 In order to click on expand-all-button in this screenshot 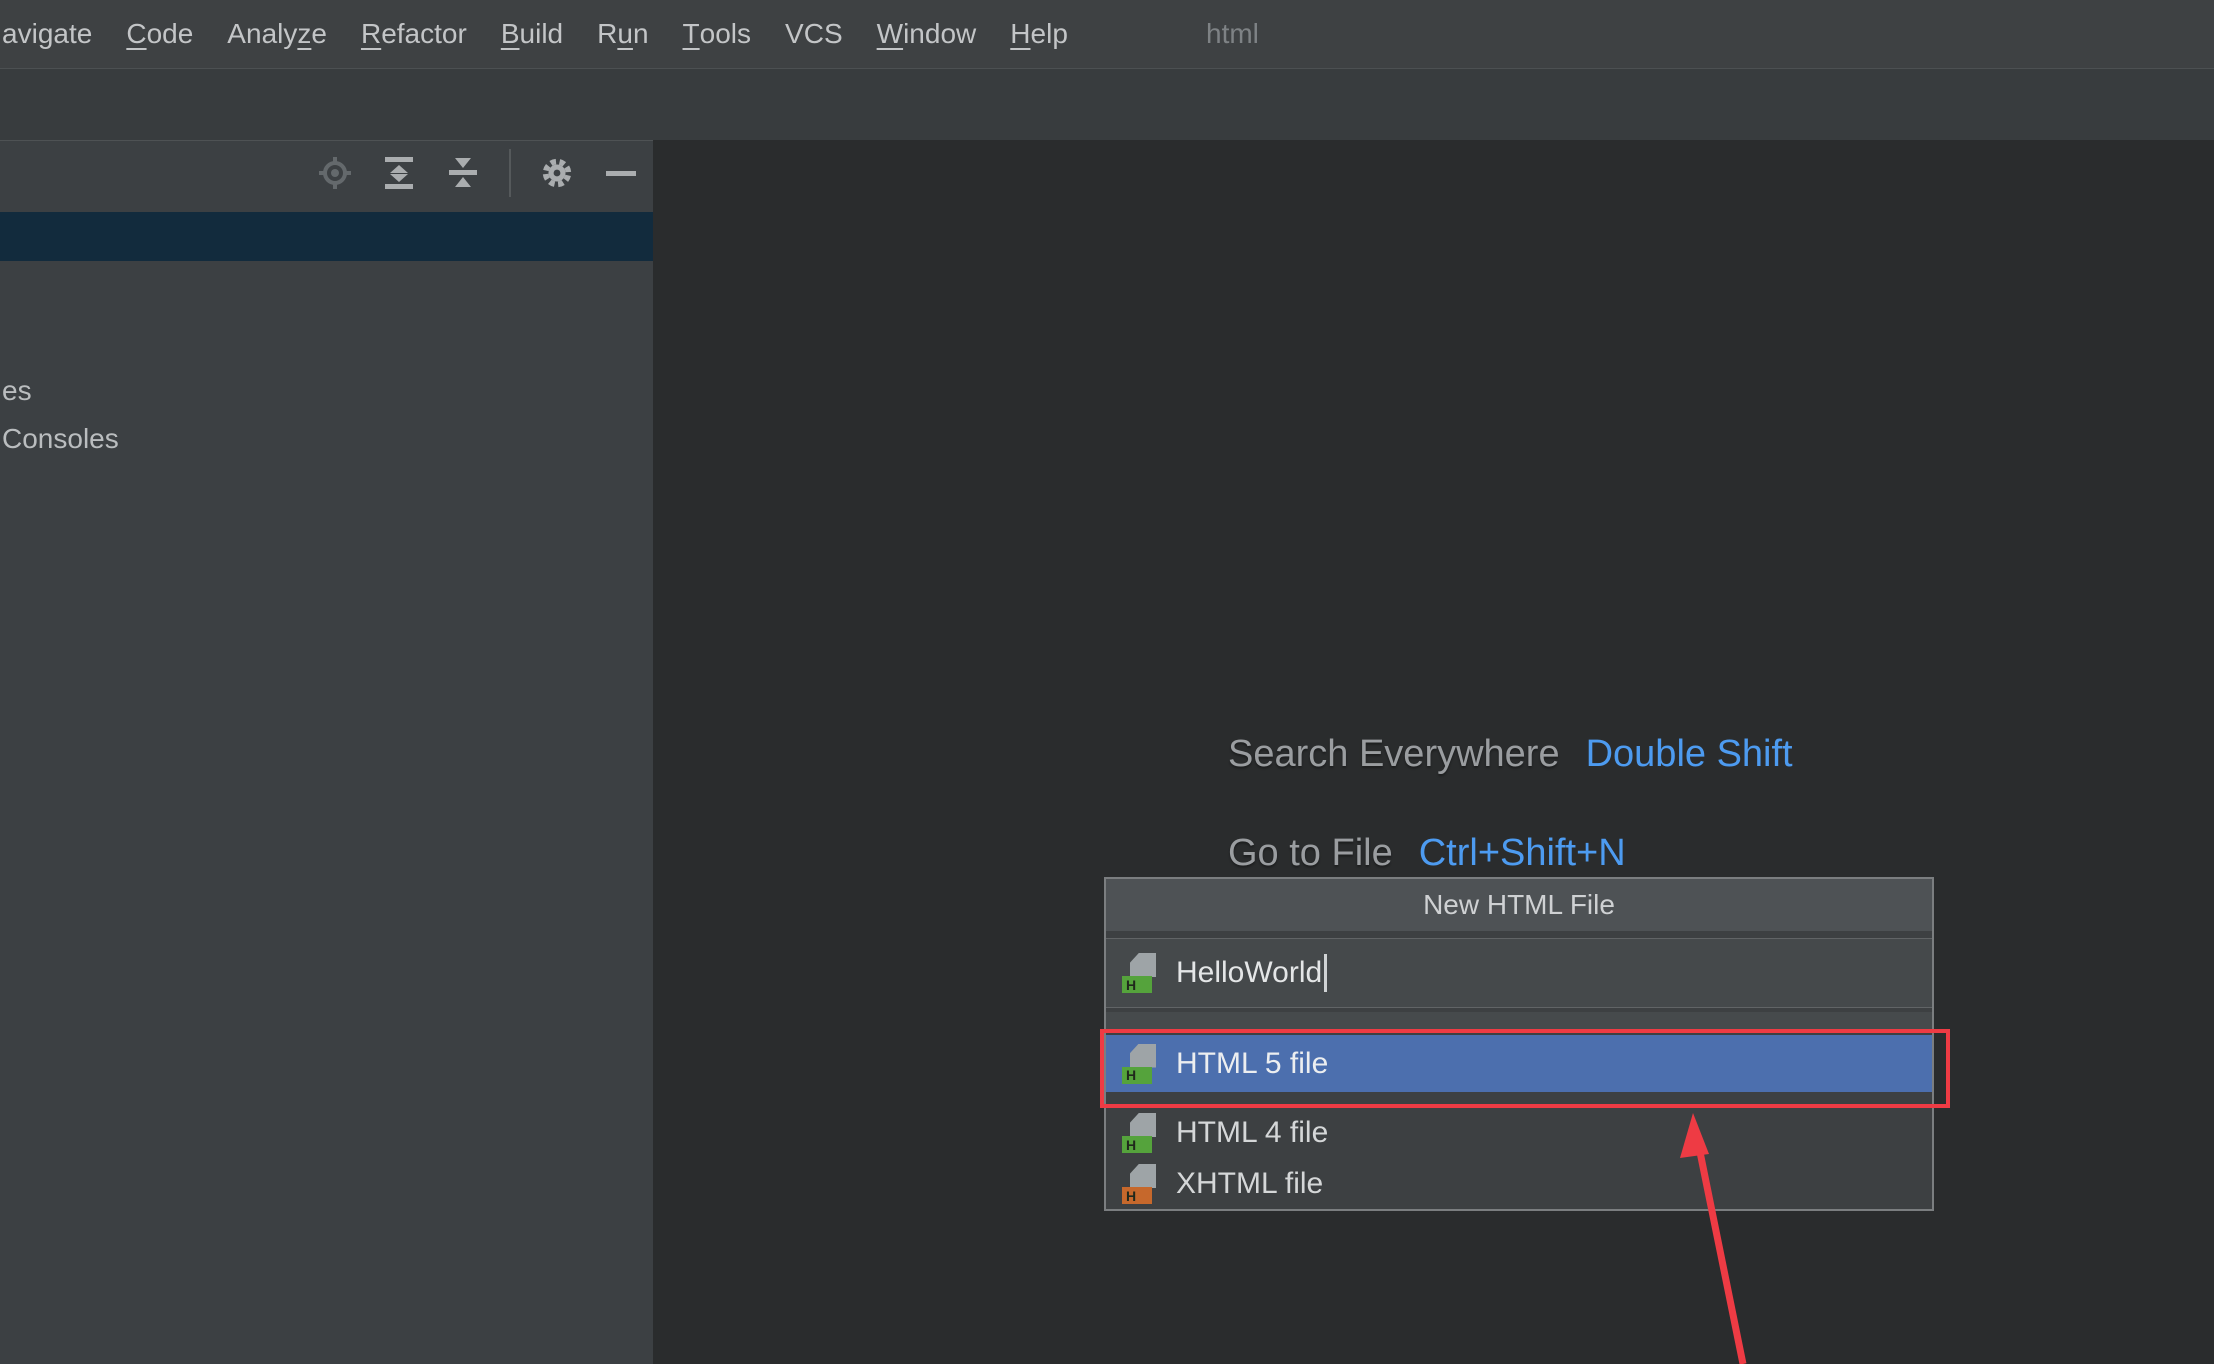, I will do `click(399, 173)`.